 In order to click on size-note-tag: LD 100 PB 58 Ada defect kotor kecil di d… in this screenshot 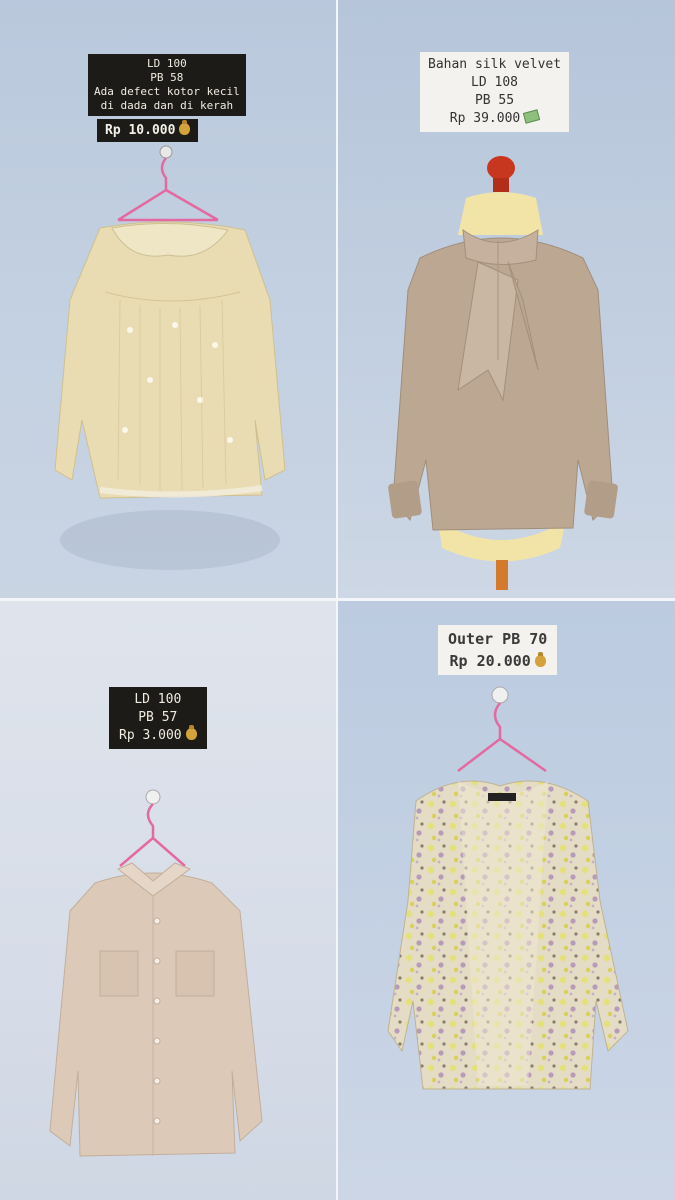, I will do `click(167, 85)`.